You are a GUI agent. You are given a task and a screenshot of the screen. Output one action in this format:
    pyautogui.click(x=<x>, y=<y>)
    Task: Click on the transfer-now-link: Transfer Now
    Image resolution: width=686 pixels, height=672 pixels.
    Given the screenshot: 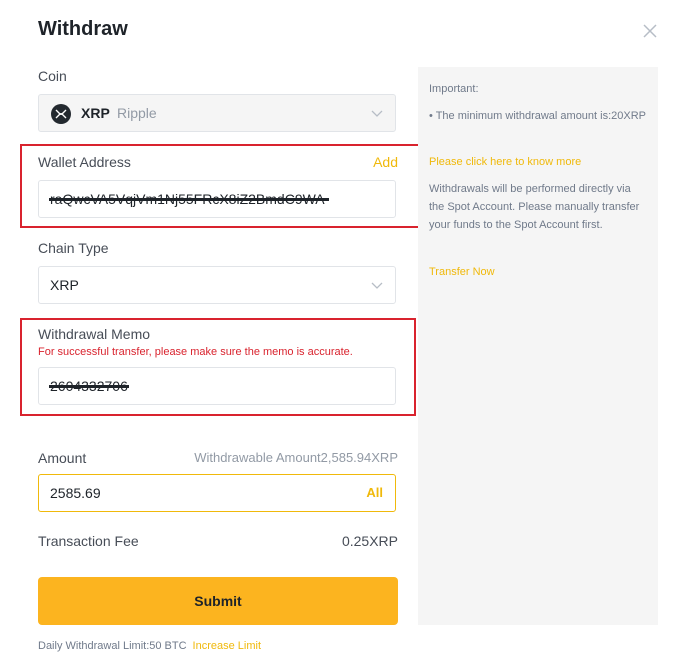 What is the action you would take?
    pyautogui.click(x=539, y=272)
    